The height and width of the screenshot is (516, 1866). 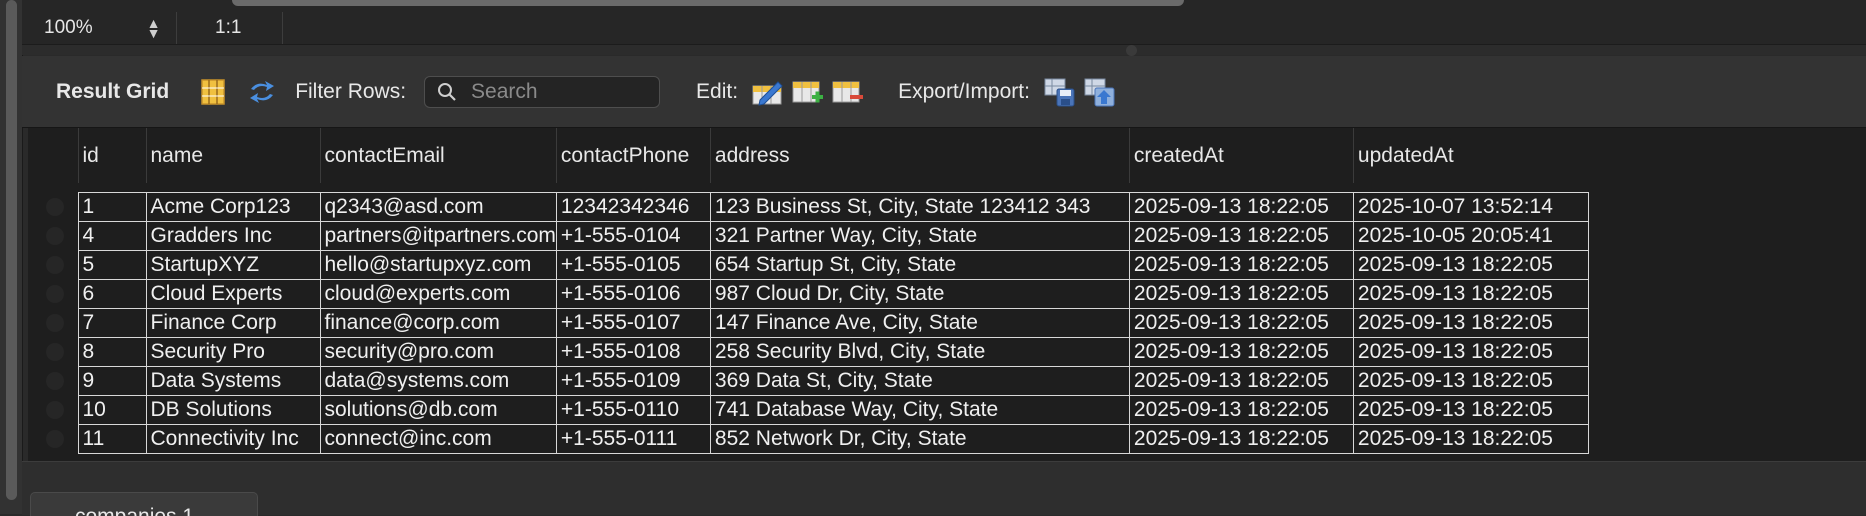 What do you see at coordinates (1060, 92) in the screenshot?
I see `export-icon` at bounding box center [1060, 92].